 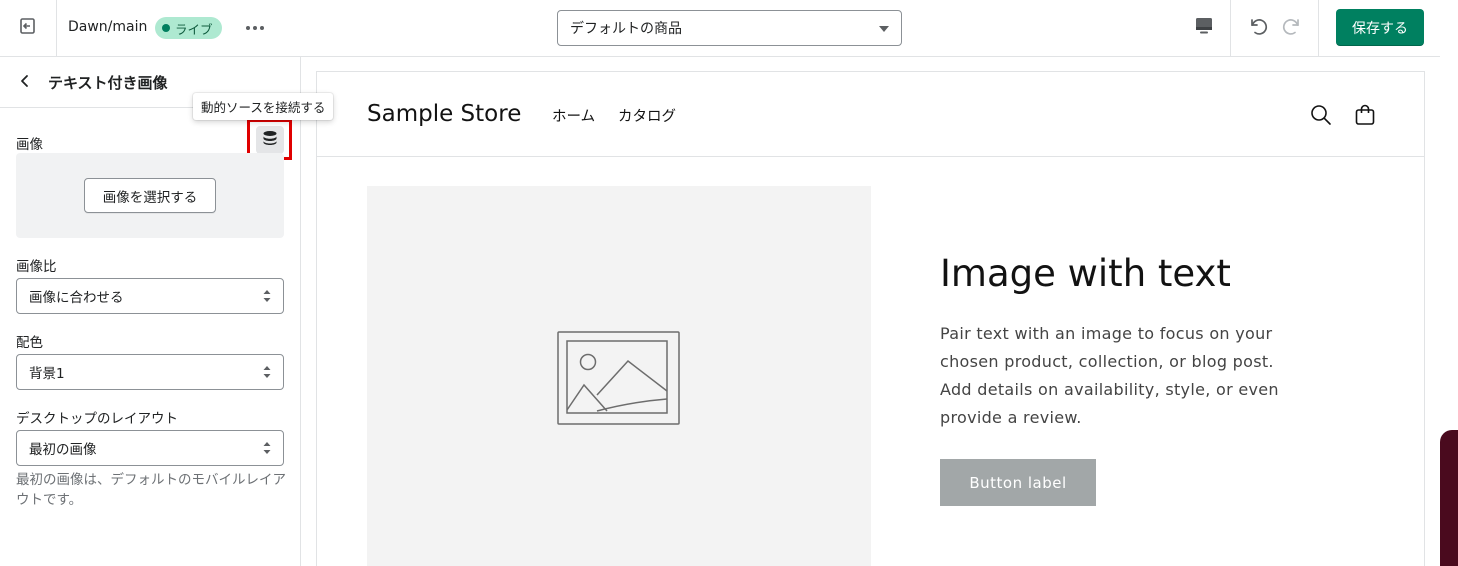 What do you see at coordinates (150, 372) in the screenshot?
I see `color-scheme-select: 背景1` at bounding box center [150, 372].